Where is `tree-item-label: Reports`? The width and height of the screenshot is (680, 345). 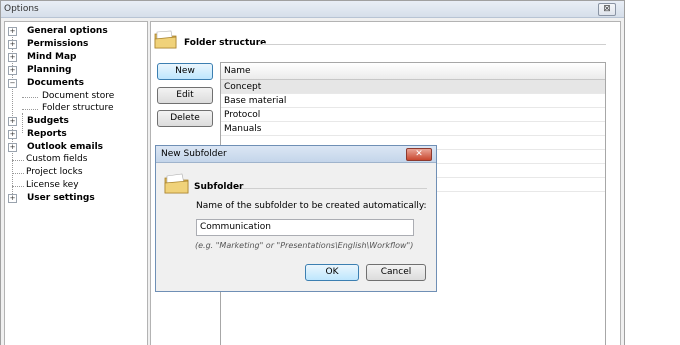
tree-item-label: Reports is located at coordinates (47, 134).